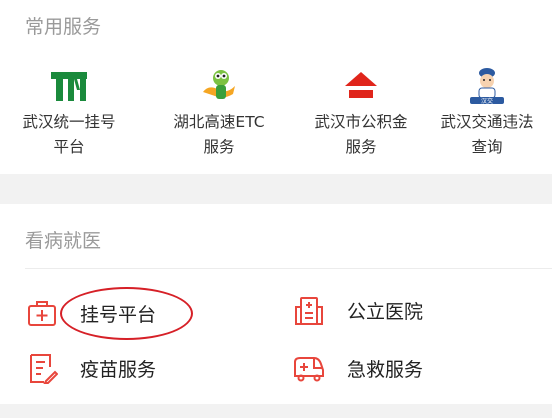 Image resolution: width=552 pixels, height=418 pixels. Describe the element at coordinates (385, 311) in the screenshot. I see `item-label: 公立医院` at that location.